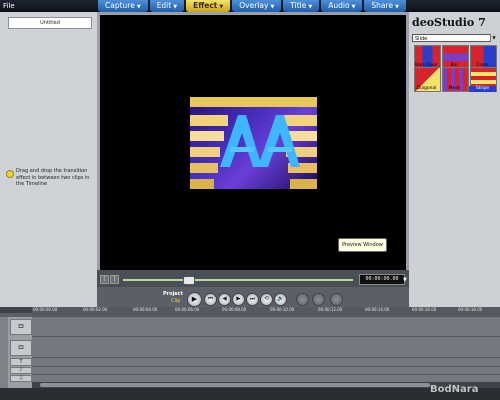  I want to click on transition-label-selected: Stripe, so click(482, 89).